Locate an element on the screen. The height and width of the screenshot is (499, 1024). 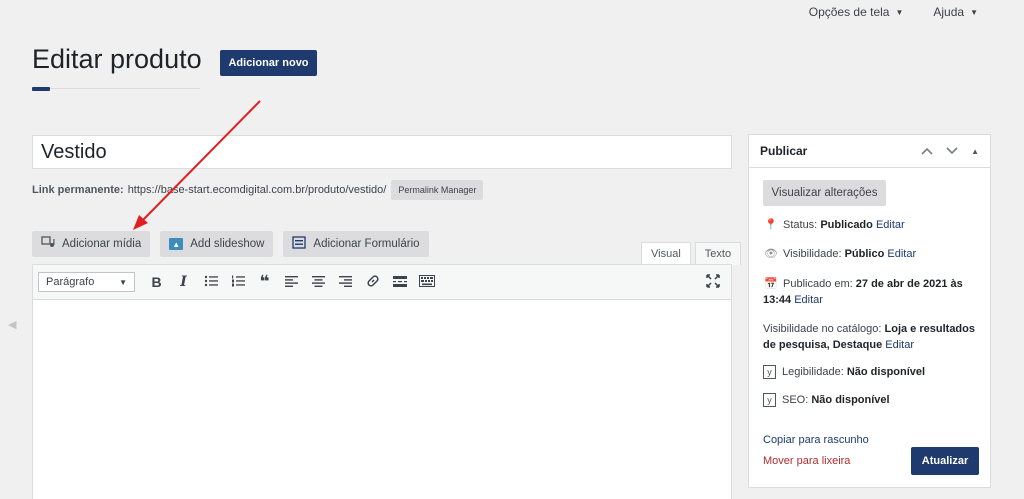
catalog-value-cont: de pesquisa, Destaque is located at coordinates (823, 345).